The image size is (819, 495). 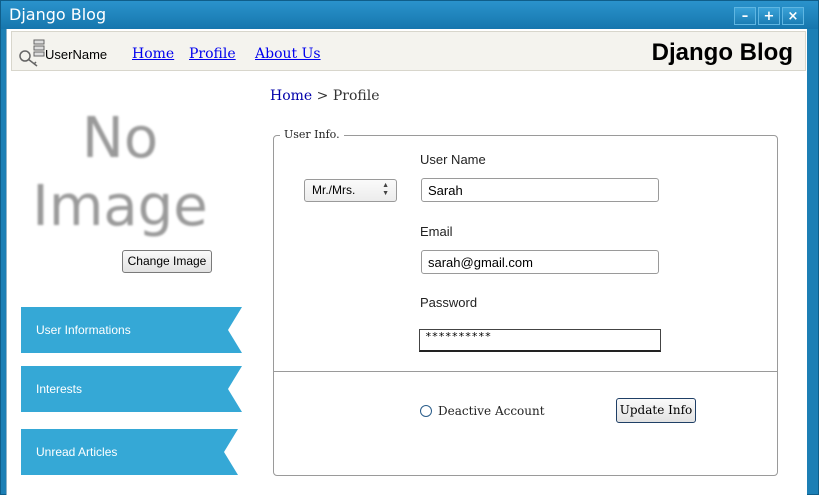 I want to click on placeholder-text-line2: Image, so click(x=120, y=206).